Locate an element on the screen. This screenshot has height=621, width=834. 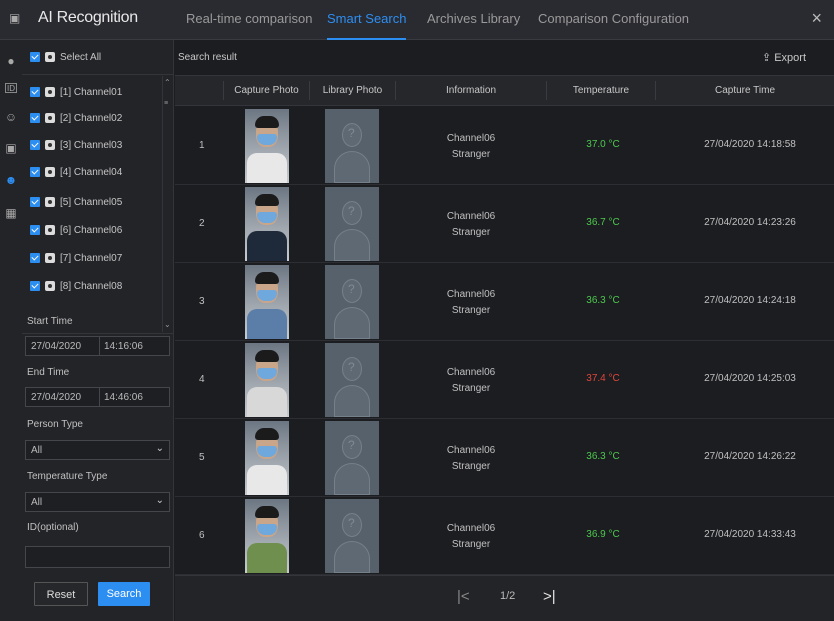
car-icon: ▣ is located at coordinates (11, 148).